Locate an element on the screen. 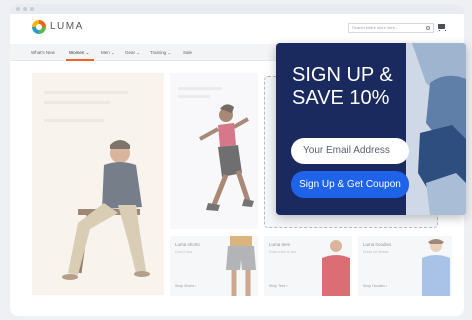 Image resolution: width=472 pixels, height=320 pixels. store-logo-text: LUMA is located at coordinates (67, 26).